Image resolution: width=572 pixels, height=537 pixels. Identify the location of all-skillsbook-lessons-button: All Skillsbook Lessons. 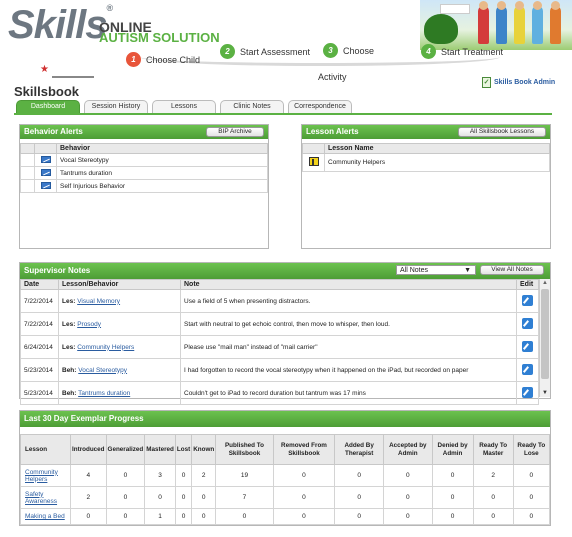
(502, 132).